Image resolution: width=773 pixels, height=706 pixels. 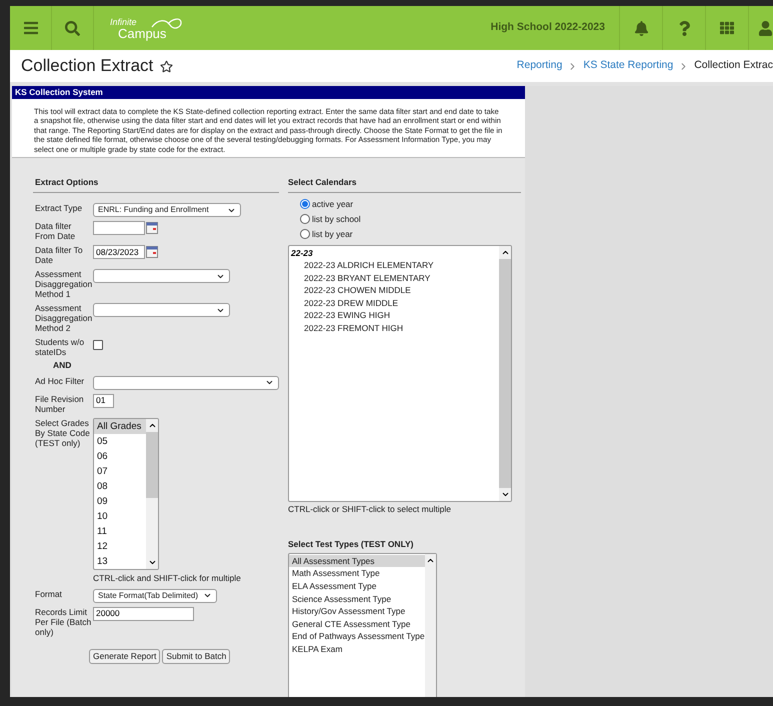 I want to click on grade-option: 12, so click(x=120, y=546).